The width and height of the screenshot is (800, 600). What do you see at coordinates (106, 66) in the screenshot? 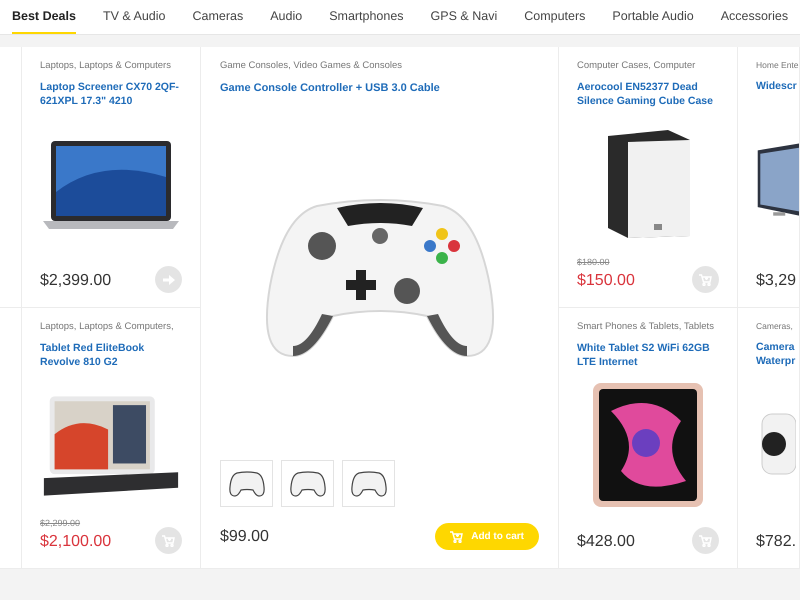
I see `product-category: Laptops, Laptops & Computers` at bounding box center [106, 66].